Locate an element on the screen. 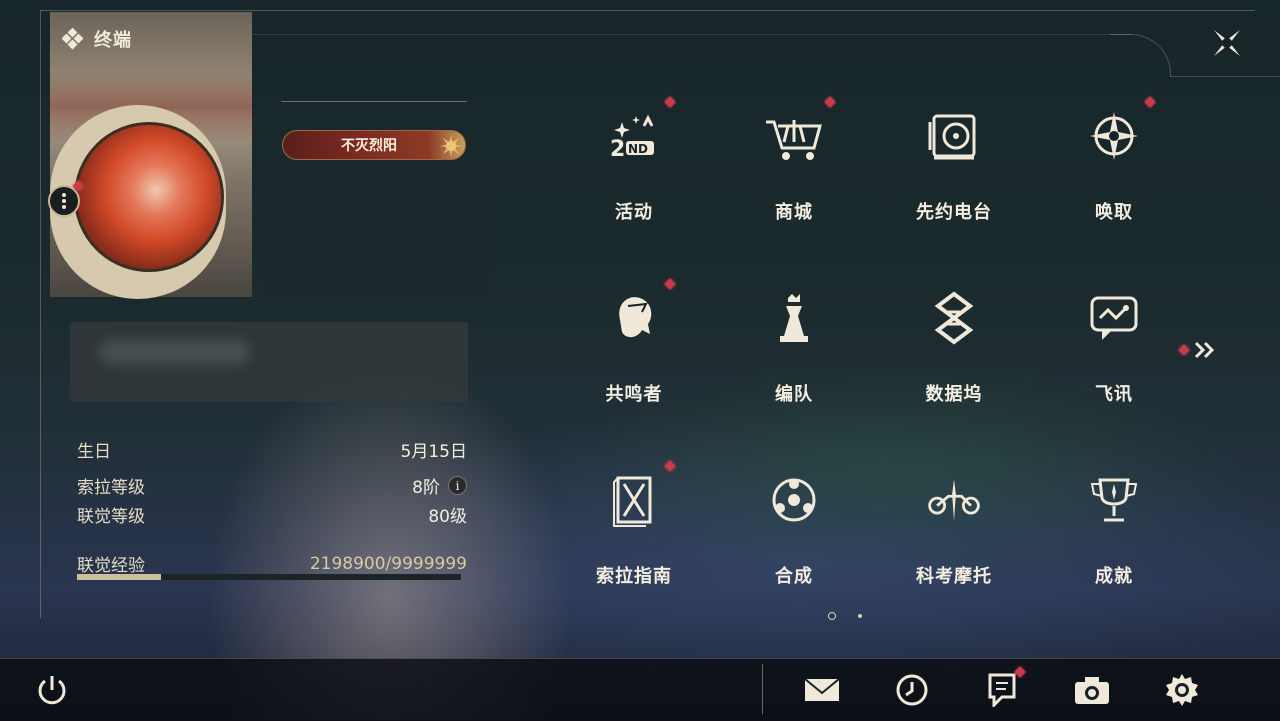 This screenshot has height=721, width=1280. sola-level-value: 8阶 is located at coordinates (426, 488).